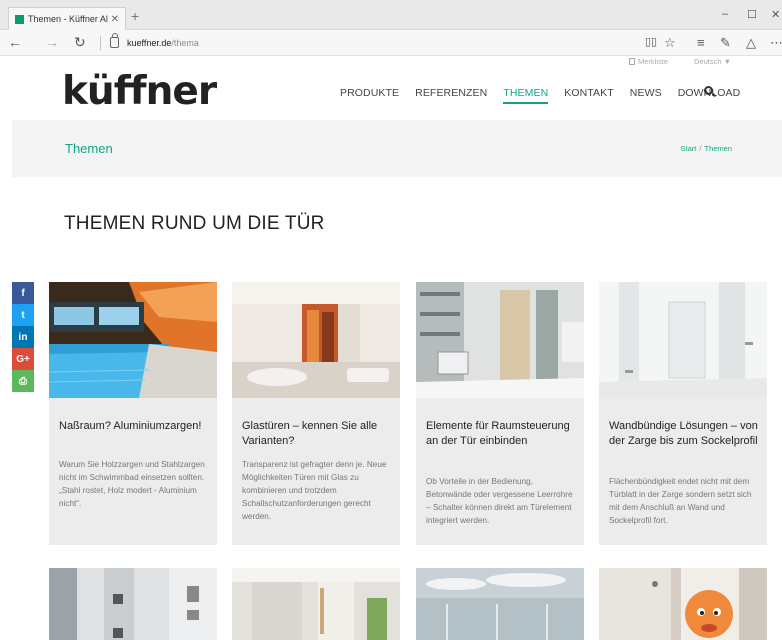 The width and height of the screenshot is (782, 640). What do you see at coordinates (589, 95) in the screenshot?
I see `nav-kontakt: KONTAKT` at bounding box center [589, 95].